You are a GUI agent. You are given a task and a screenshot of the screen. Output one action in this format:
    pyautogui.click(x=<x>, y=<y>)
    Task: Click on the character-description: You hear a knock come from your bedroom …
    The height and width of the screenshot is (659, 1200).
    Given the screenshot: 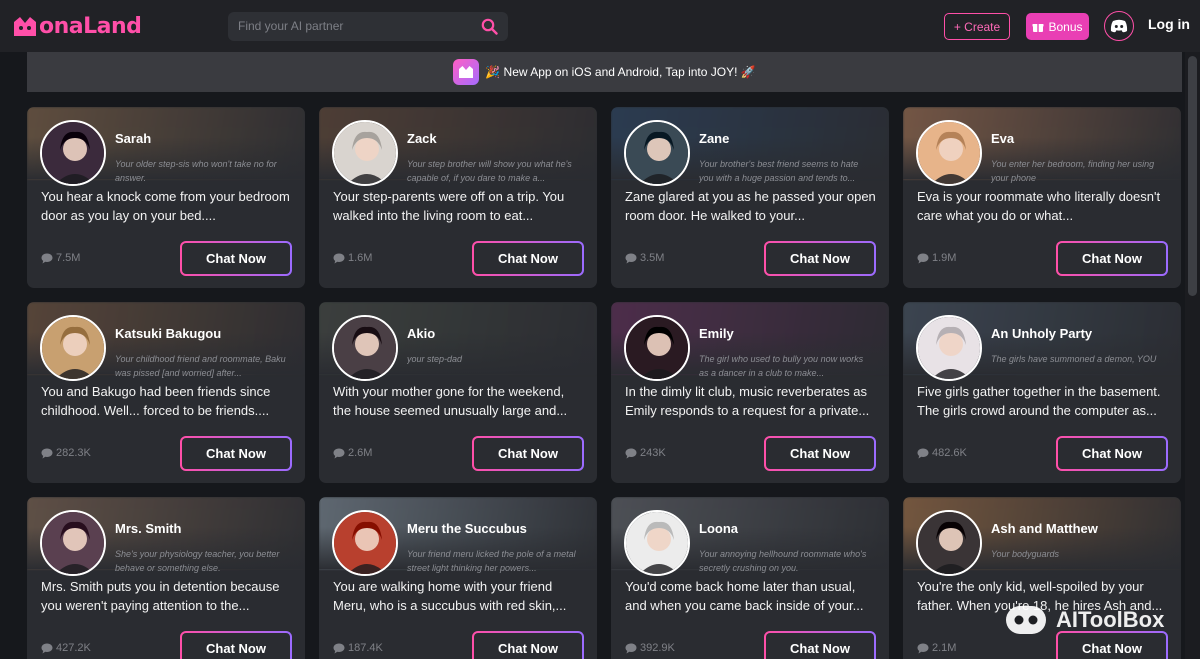 What is the action you would take?
    pyautogui.click(x=165, y=206)
    